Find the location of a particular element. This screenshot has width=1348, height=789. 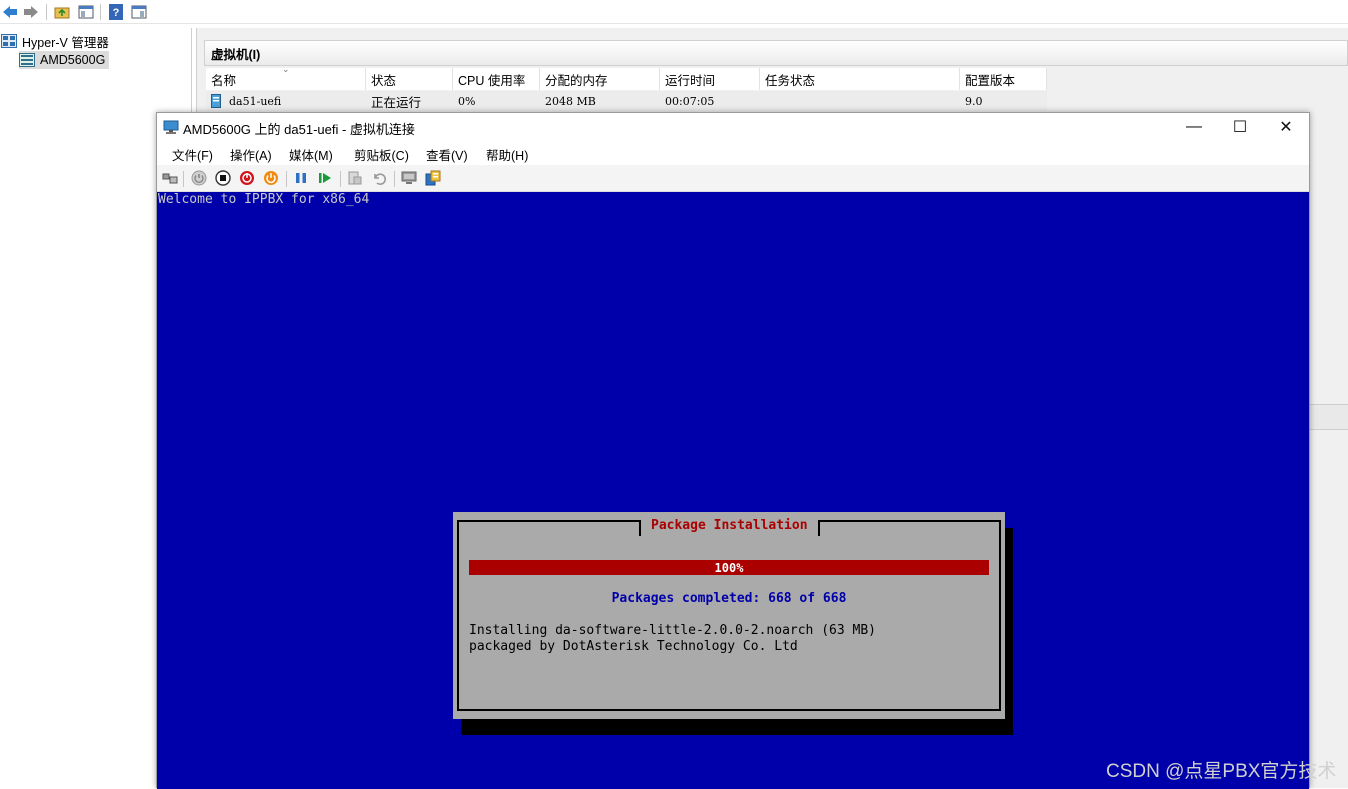

column-header-uptime: 运行时间 is located at coordinates (710, 79).